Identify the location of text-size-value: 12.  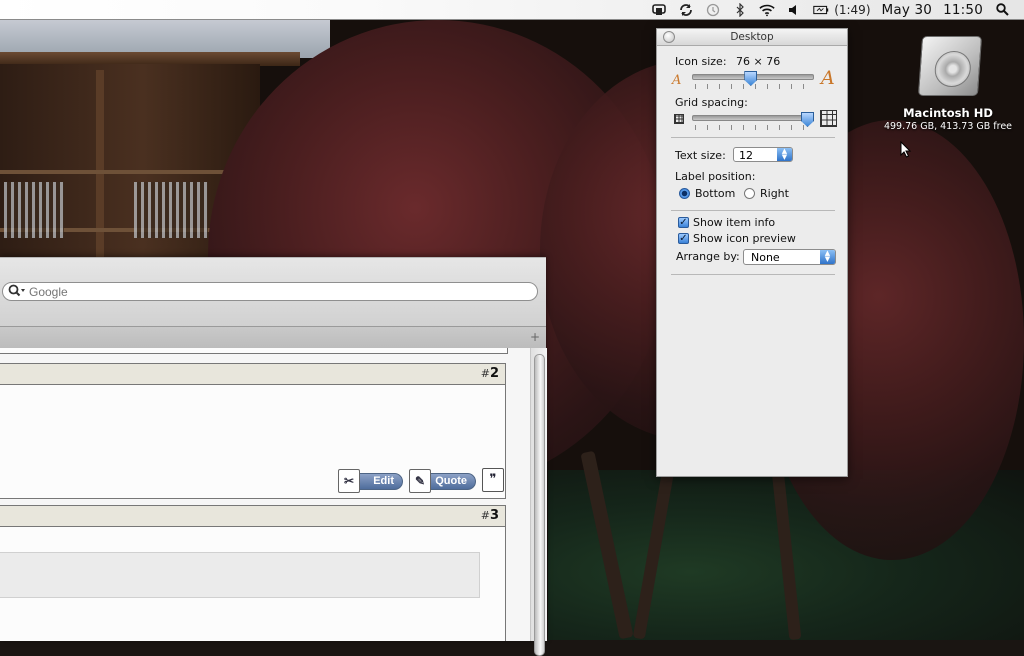
(746, 155).